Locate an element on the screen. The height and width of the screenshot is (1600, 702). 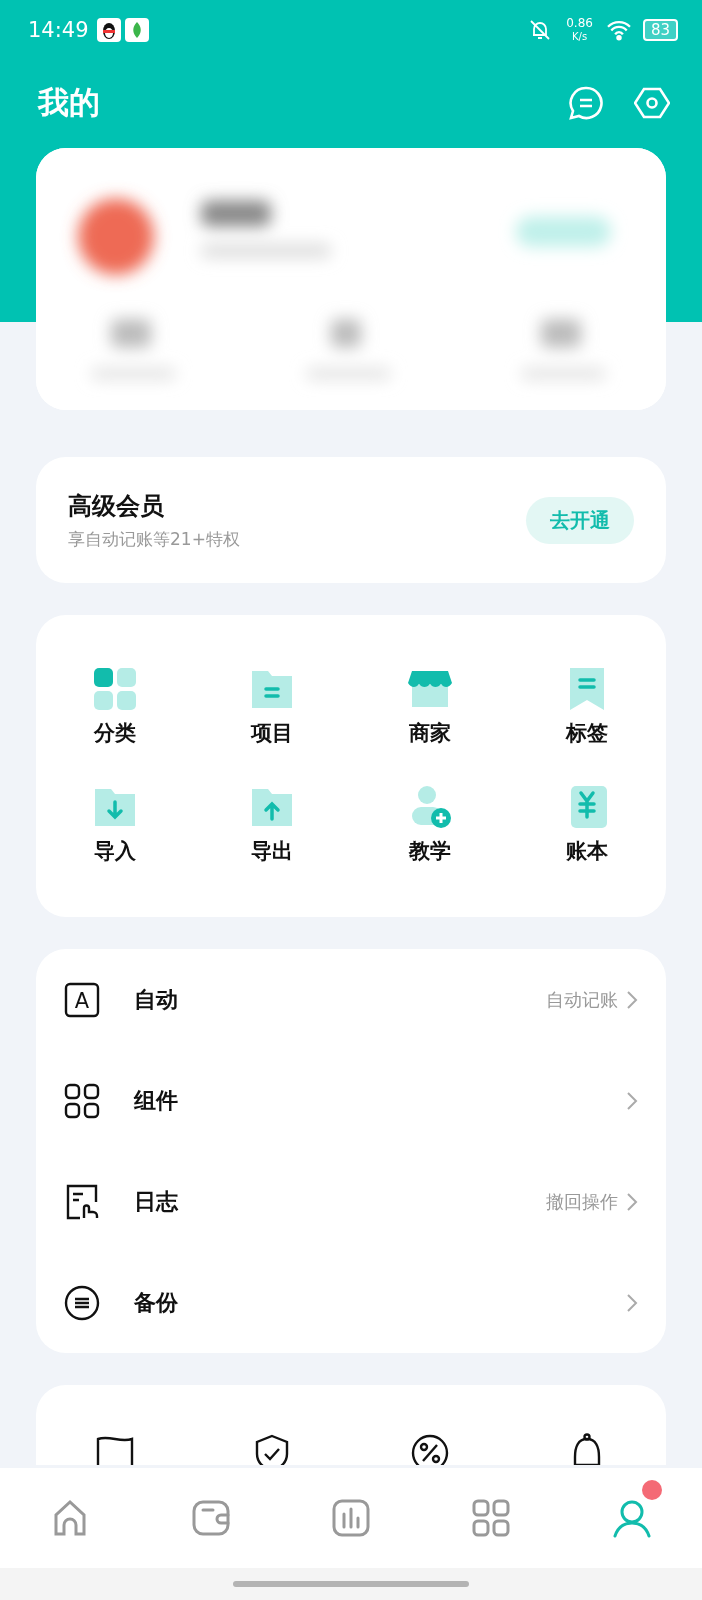
battery-level: 83 is located at coordinates (660, 30).